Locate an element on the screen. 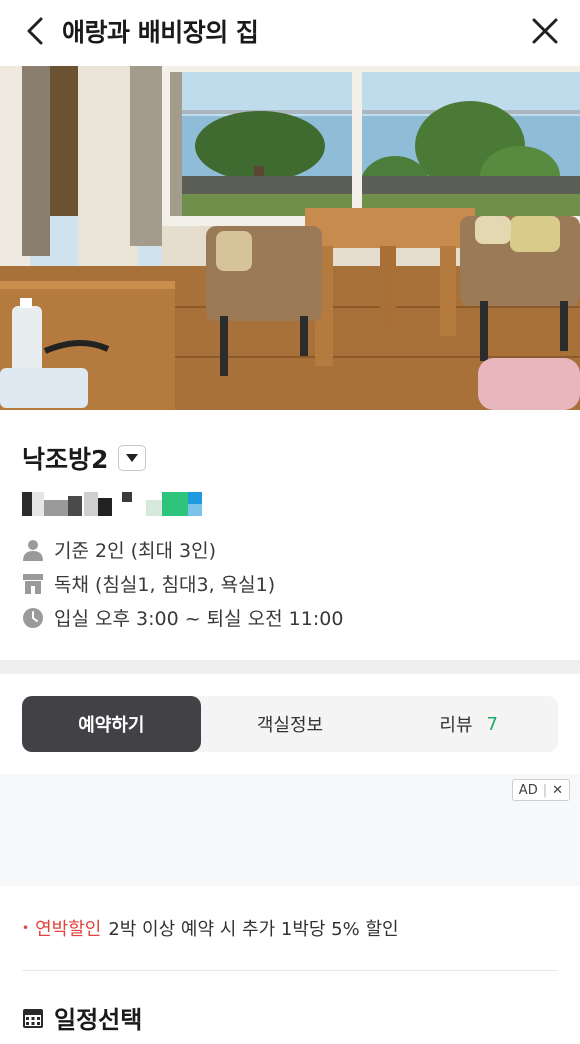 This screenshot has height=1044, width=580. schedule-section-title: 일정선택 is located at coordinates (82, 1017).